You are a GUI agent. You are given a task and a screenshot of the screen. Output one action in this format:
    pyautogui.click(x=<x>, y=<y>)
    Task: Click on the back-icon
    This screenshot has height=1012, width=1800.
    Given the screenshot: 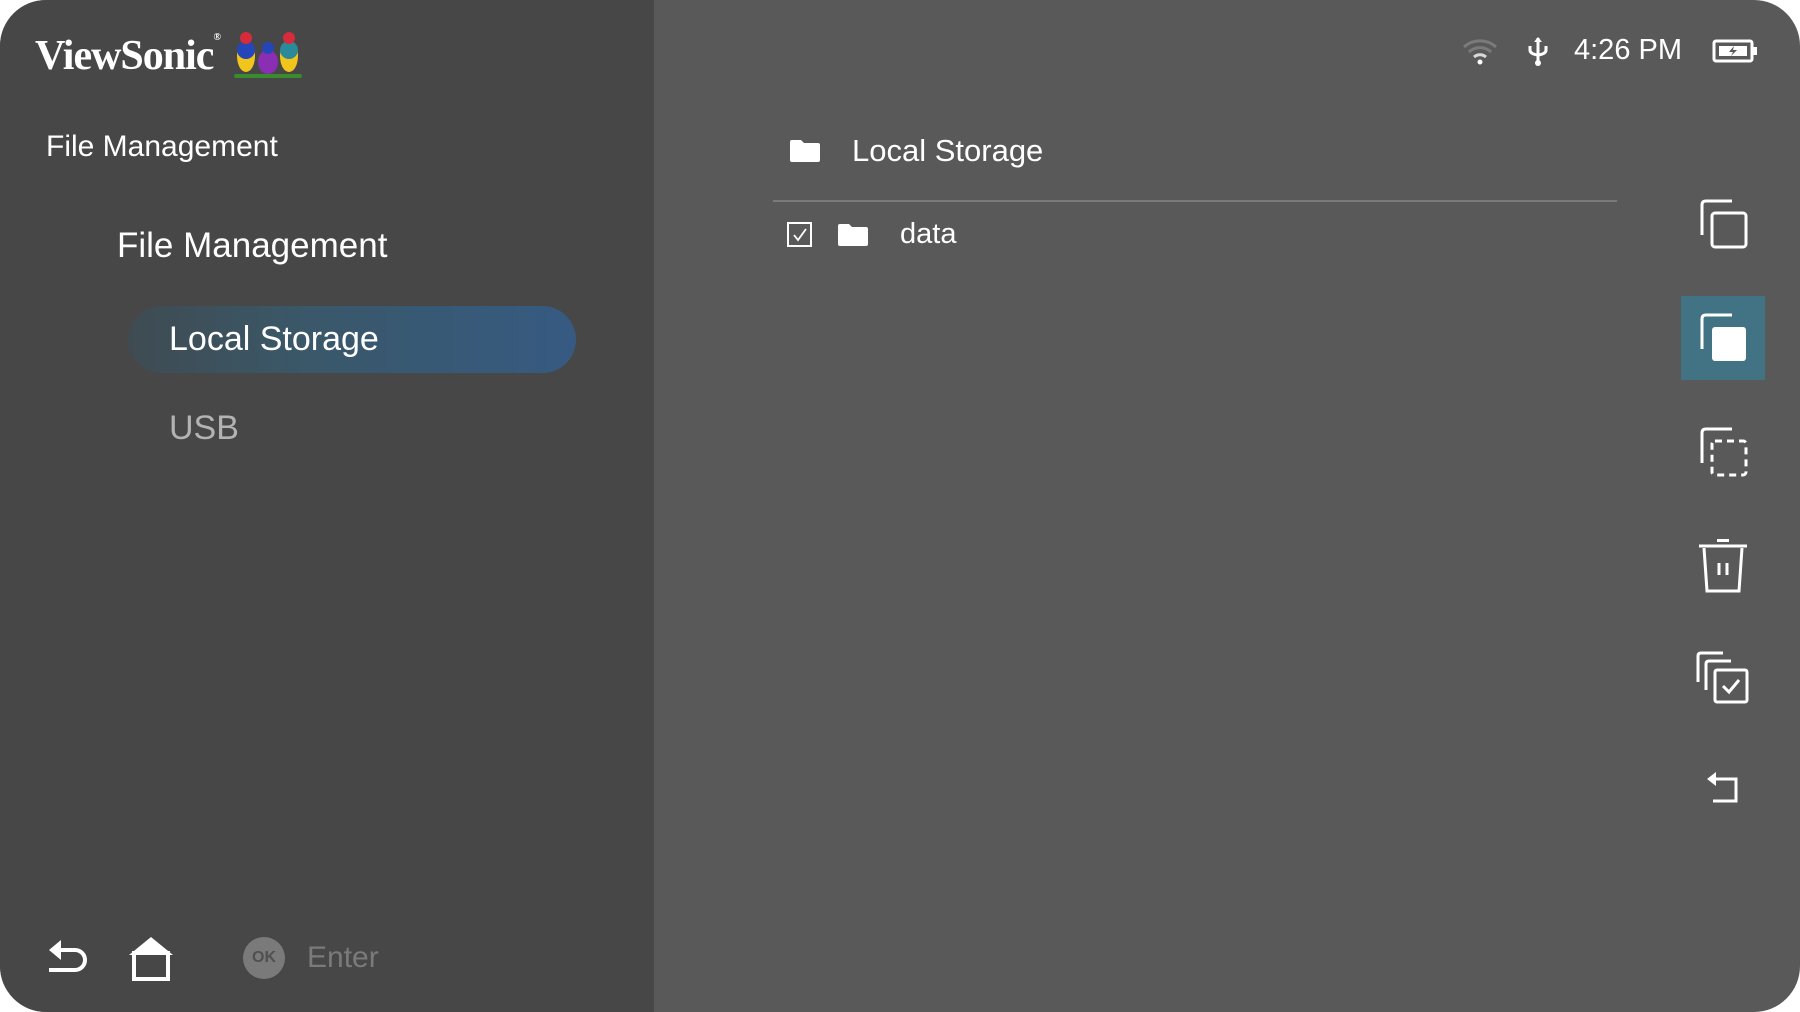 What is the action you would take?
    pyautogui.click(x=67, y=958)
    